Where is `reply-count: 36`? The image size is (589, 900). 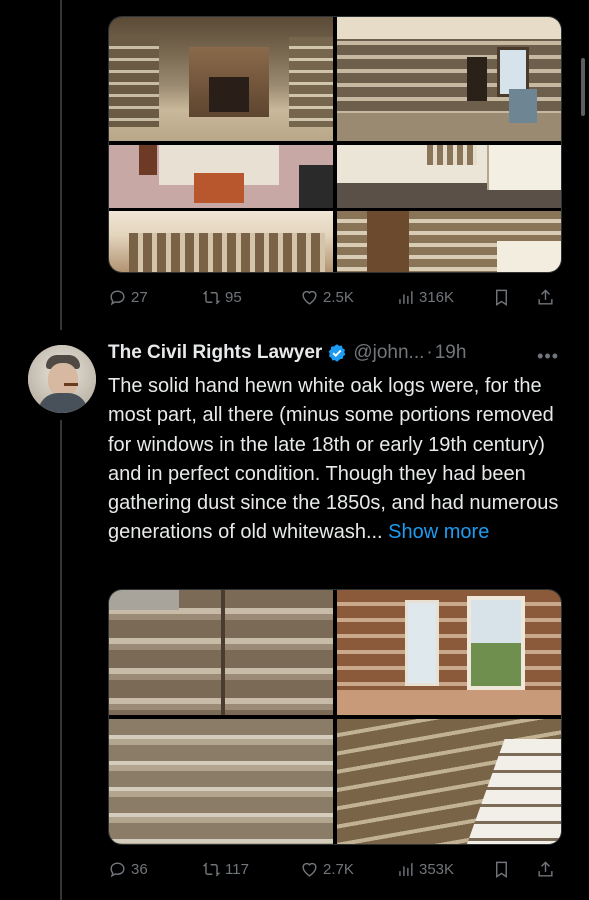 reply-count: 36 is located at coordinates (139, 869).